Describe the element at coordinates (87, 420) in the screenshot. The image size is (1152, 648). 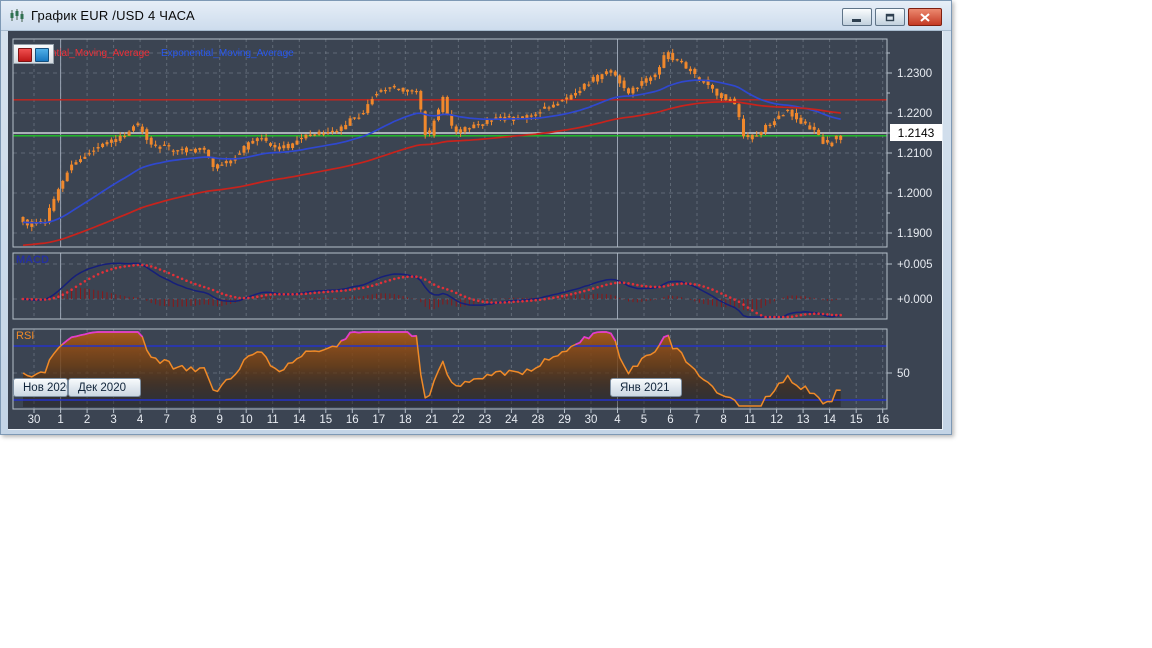
I see `svg-text: 2` at that location.